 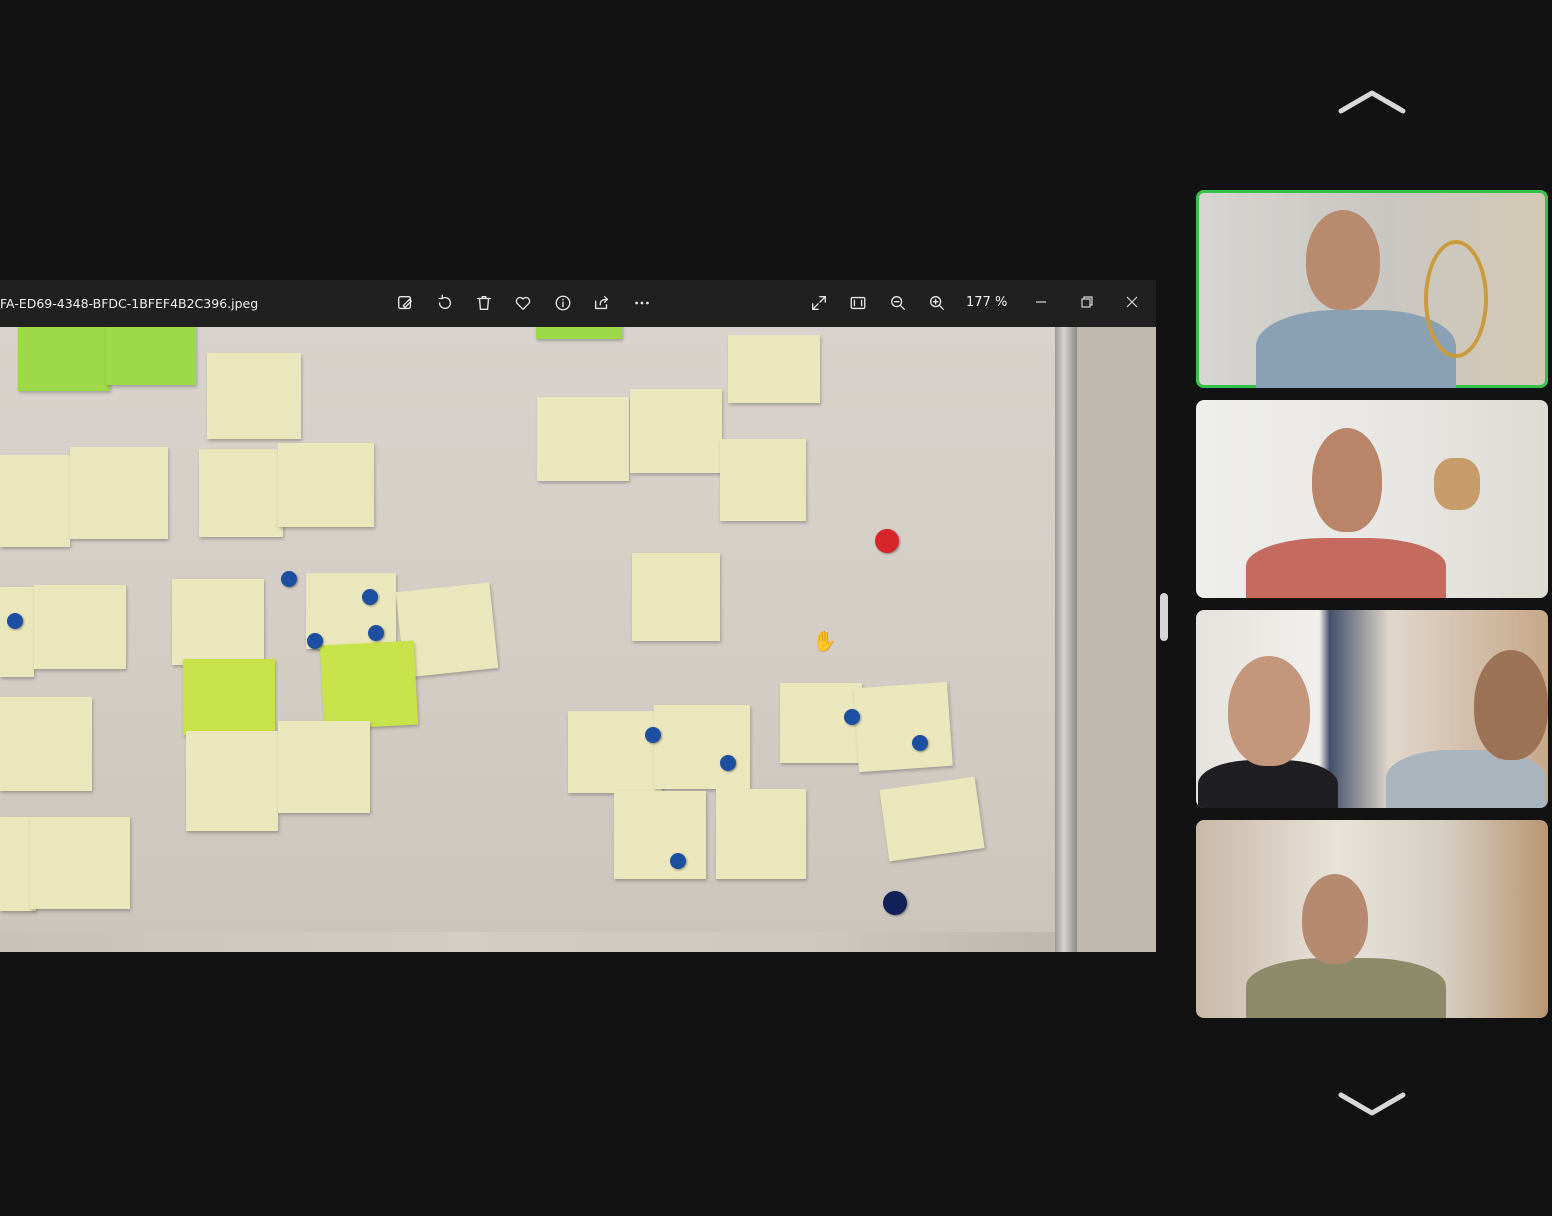 What do you see at coordinates (405, 303) in the screenshot?
I see `edit-icon` at bounding box center [405, 303].